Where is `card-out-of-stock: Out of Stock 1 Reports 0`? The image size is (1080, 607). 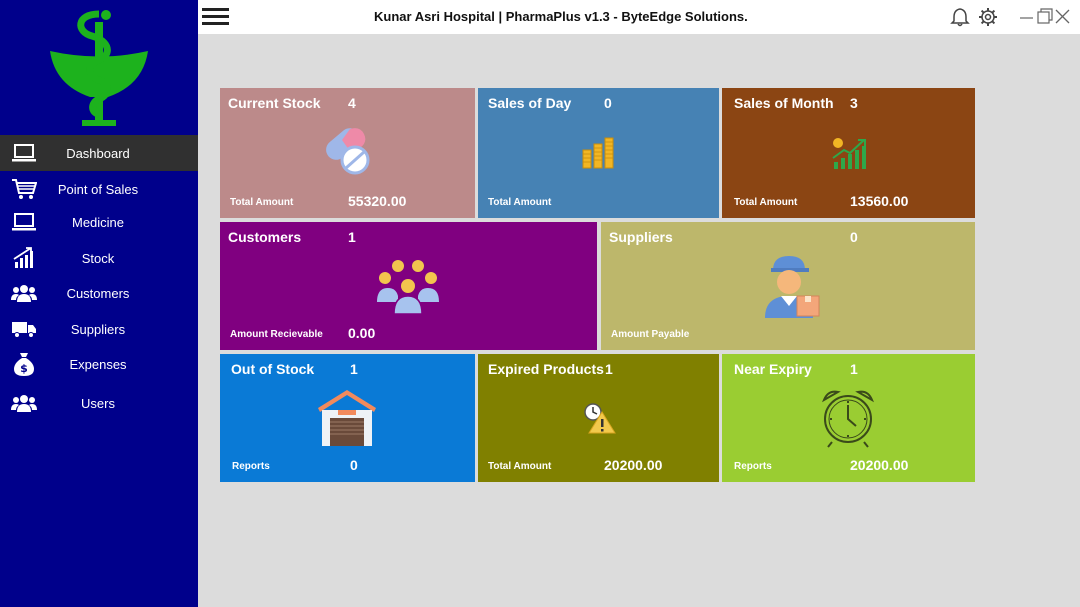 card-out-of-stock: Out of Stock 1 Reports 0 is located at coordinates (347, 418).